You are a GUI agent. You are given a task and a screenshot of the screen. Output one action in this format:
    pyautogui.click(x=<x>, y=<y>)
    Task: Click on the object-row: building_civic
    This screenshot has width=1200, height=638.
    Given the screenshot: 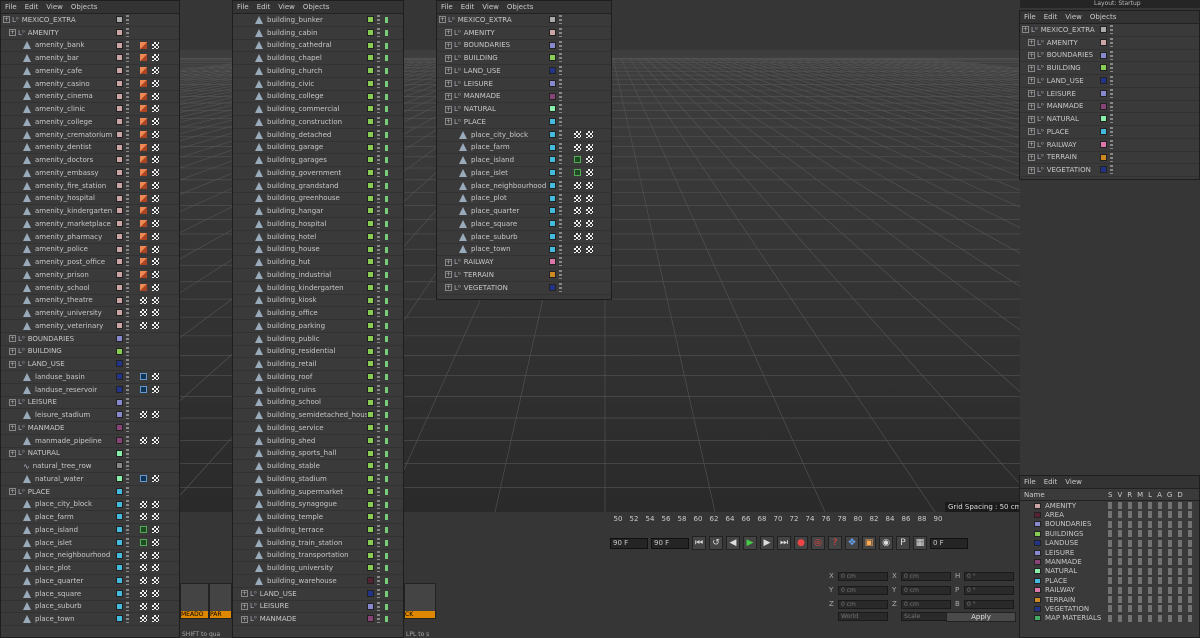 What is the action you would take?
    pyautogui.click(x=318, y=84)
    